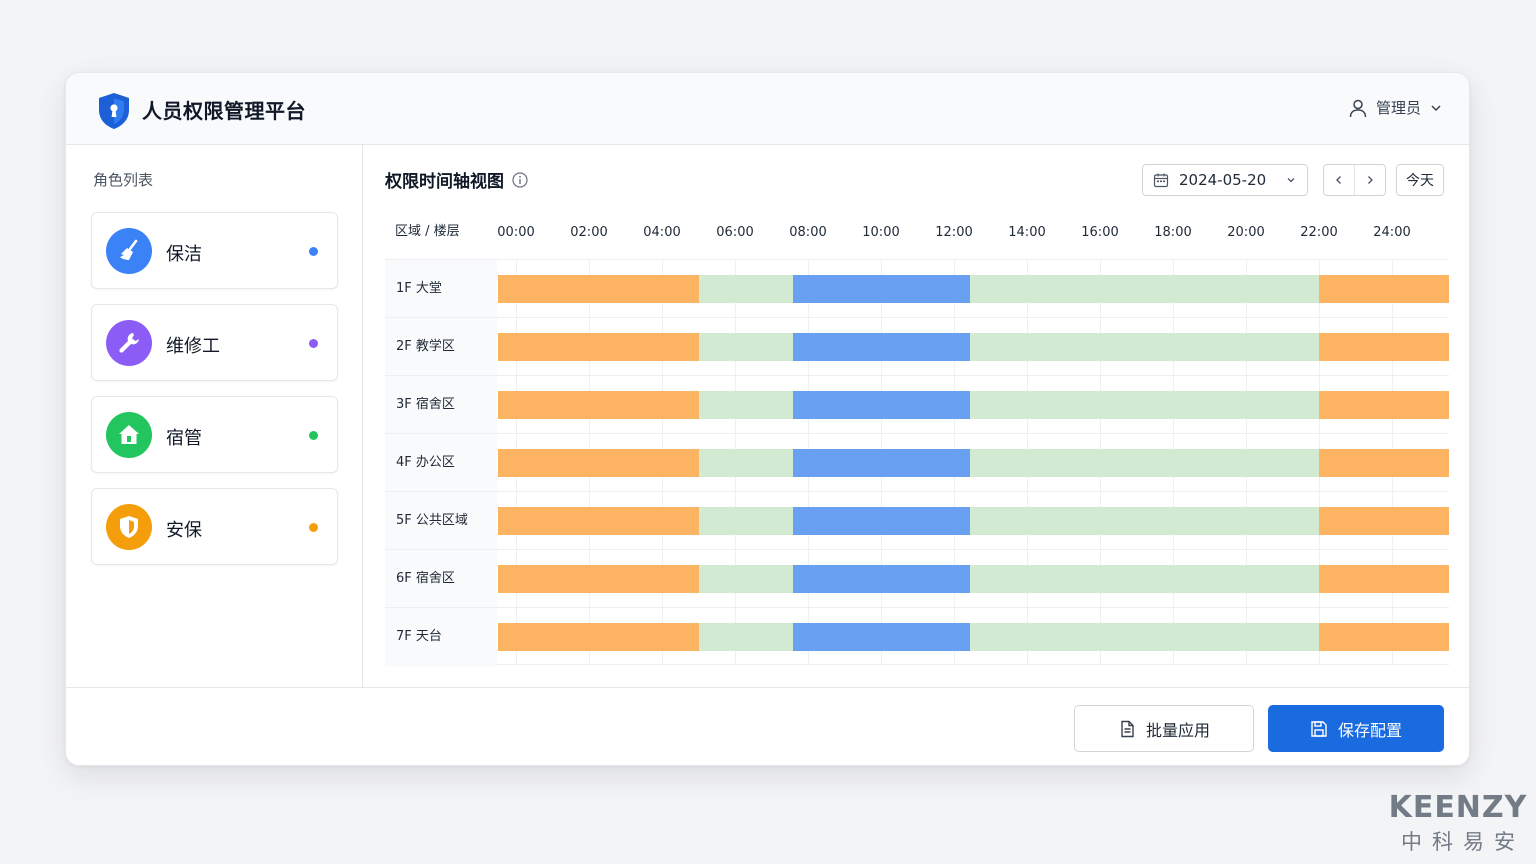 The height and width of the screenshot is (864, 1536). I want to click on batch-apply-button: 批量应用, so click(1164, 728).